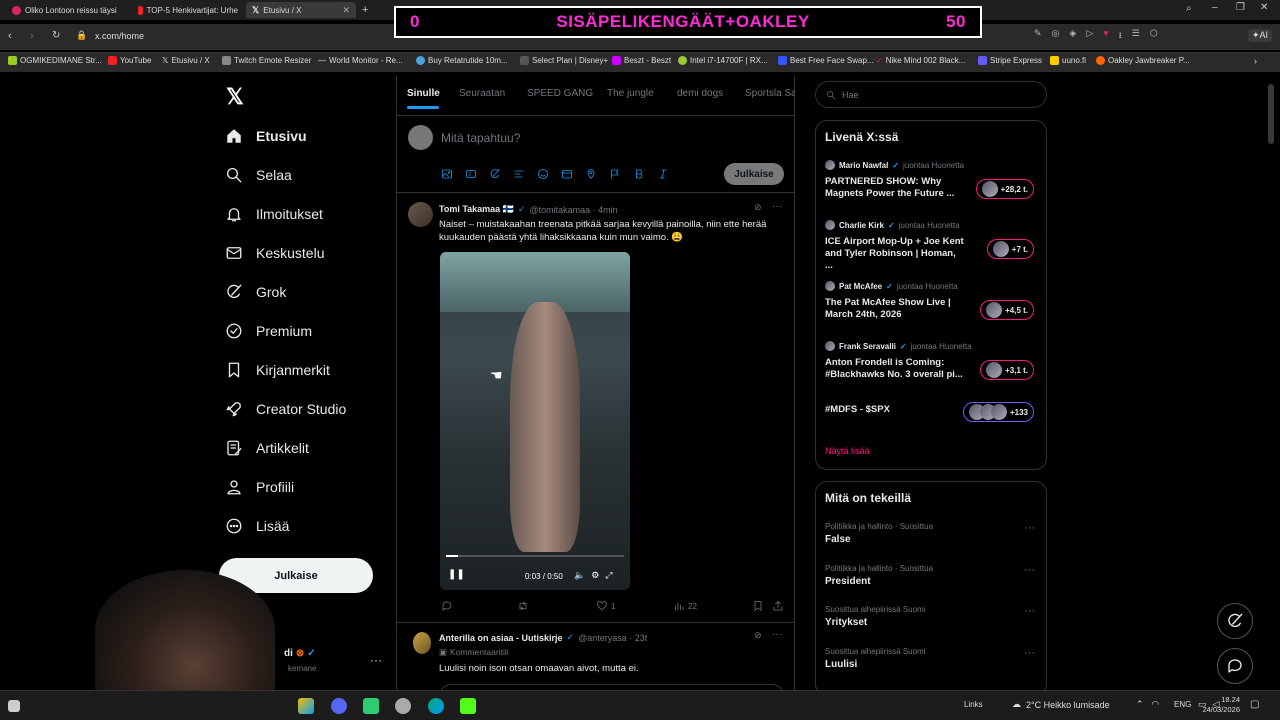 Image resolution: width=1280 pixels, height=720 pixels. What do you see at coordinates (188, 10) in the screenshot?
I see `browser-tab: TOP-5 Henkivartijat: Urhe` at bounding box center [188, 10].